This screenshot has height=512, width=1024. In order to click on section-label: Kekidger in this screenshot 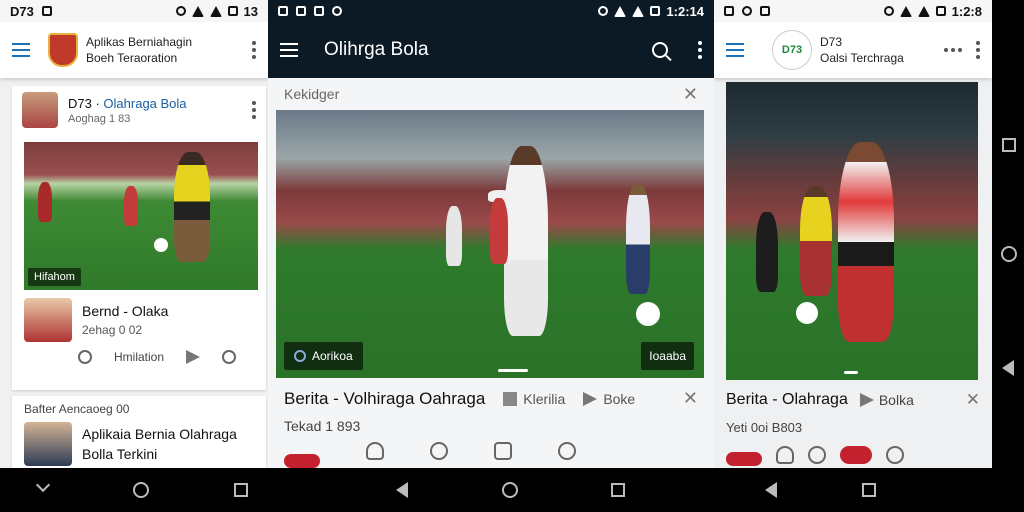, I will do `click(312, 94)`.